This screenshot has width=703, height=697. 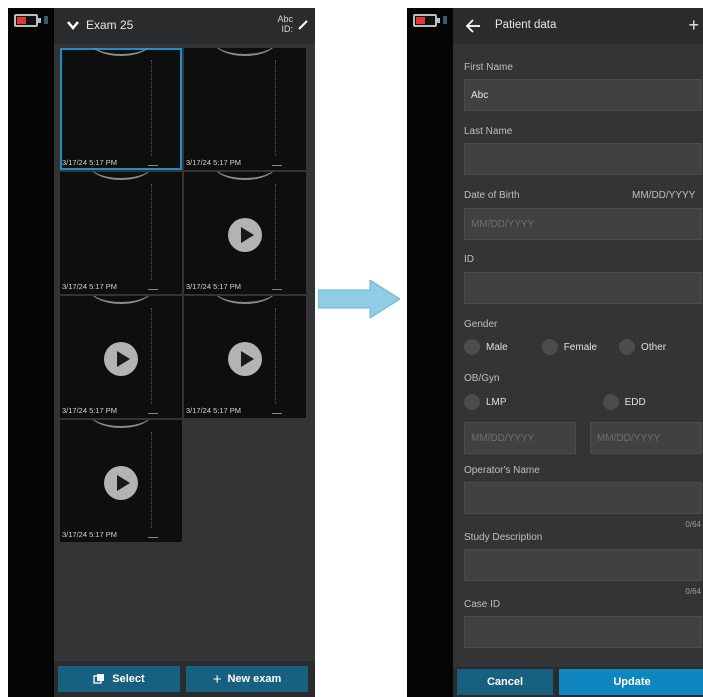 I want to click on operator-char-count: 0/64, so click(x=693, y=524).